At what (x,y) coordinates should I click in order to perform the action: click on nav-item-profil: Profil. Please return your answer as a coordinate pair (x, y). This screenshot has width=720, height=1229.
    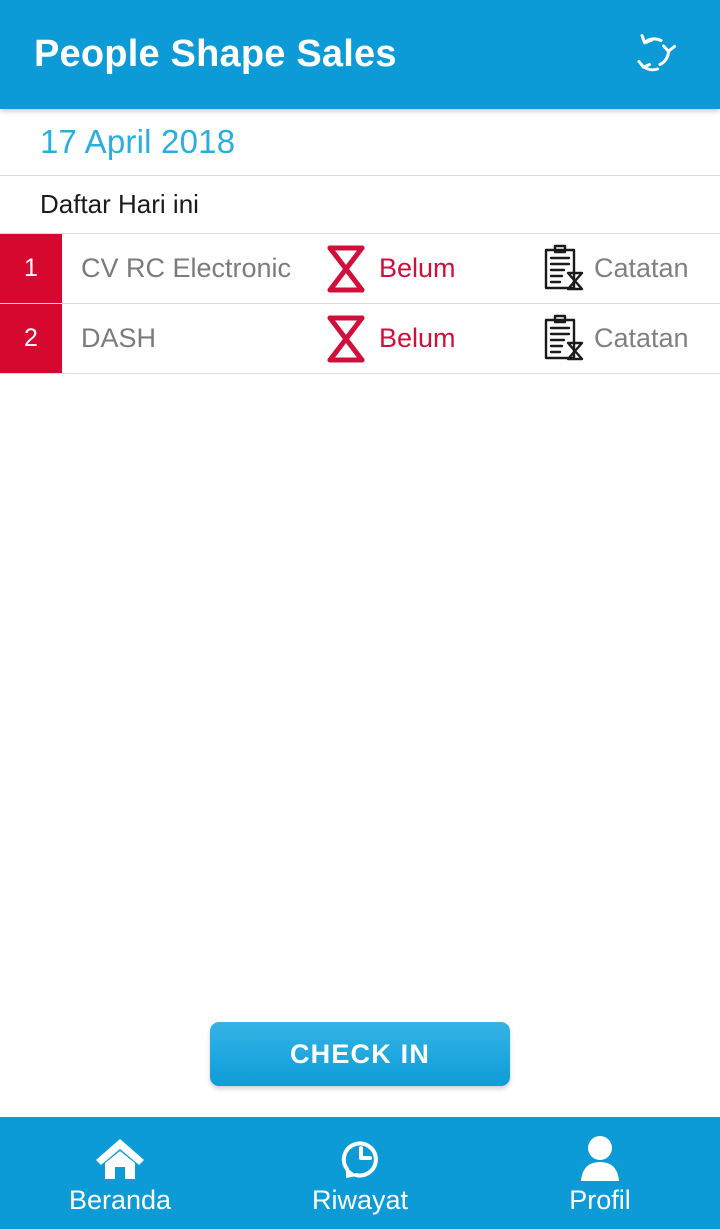
    Looking at the image, I should click on (600, 1173).